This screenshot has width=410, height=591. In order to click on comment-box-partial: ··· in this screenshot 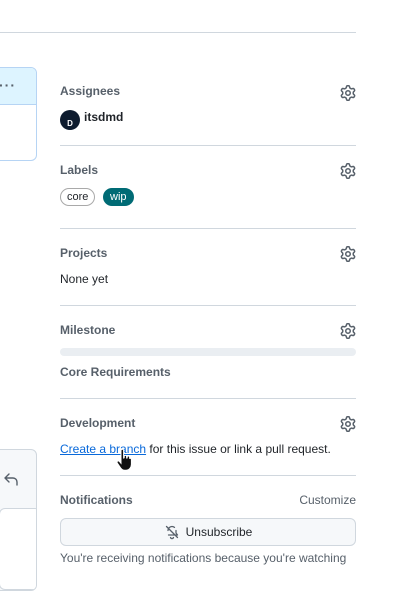, I will do `click(18, 114)`.